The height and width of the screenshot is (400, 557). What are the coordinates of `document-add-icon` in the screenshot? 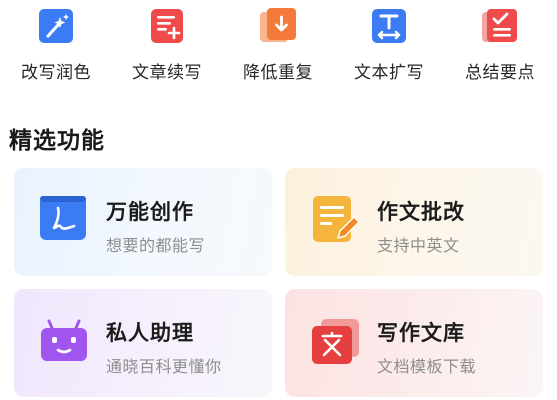 It's located at (167, 26).